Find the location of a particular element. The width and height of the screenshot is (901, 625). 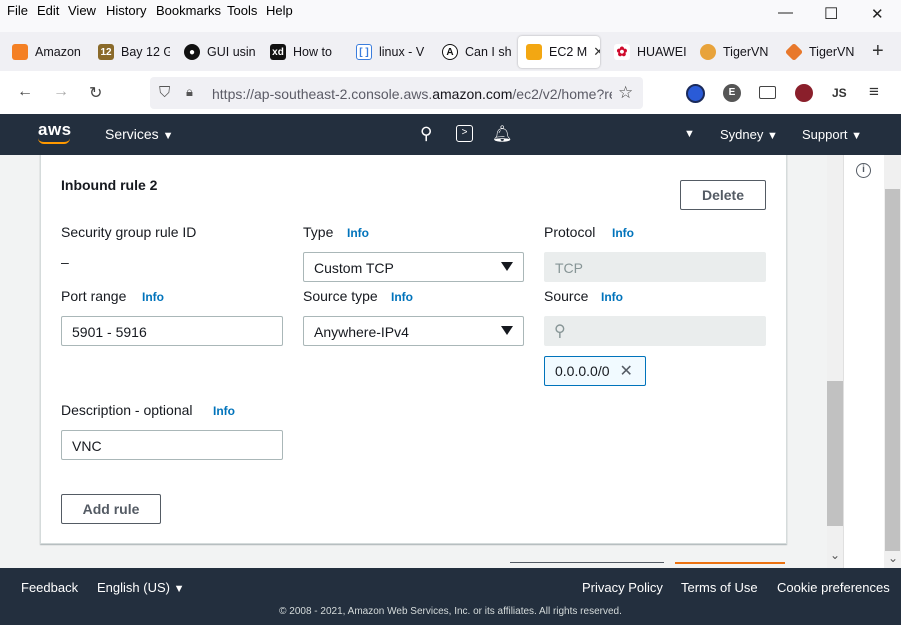

hamburger-menu-icon: ≡ is located at coordinates (874, 92).